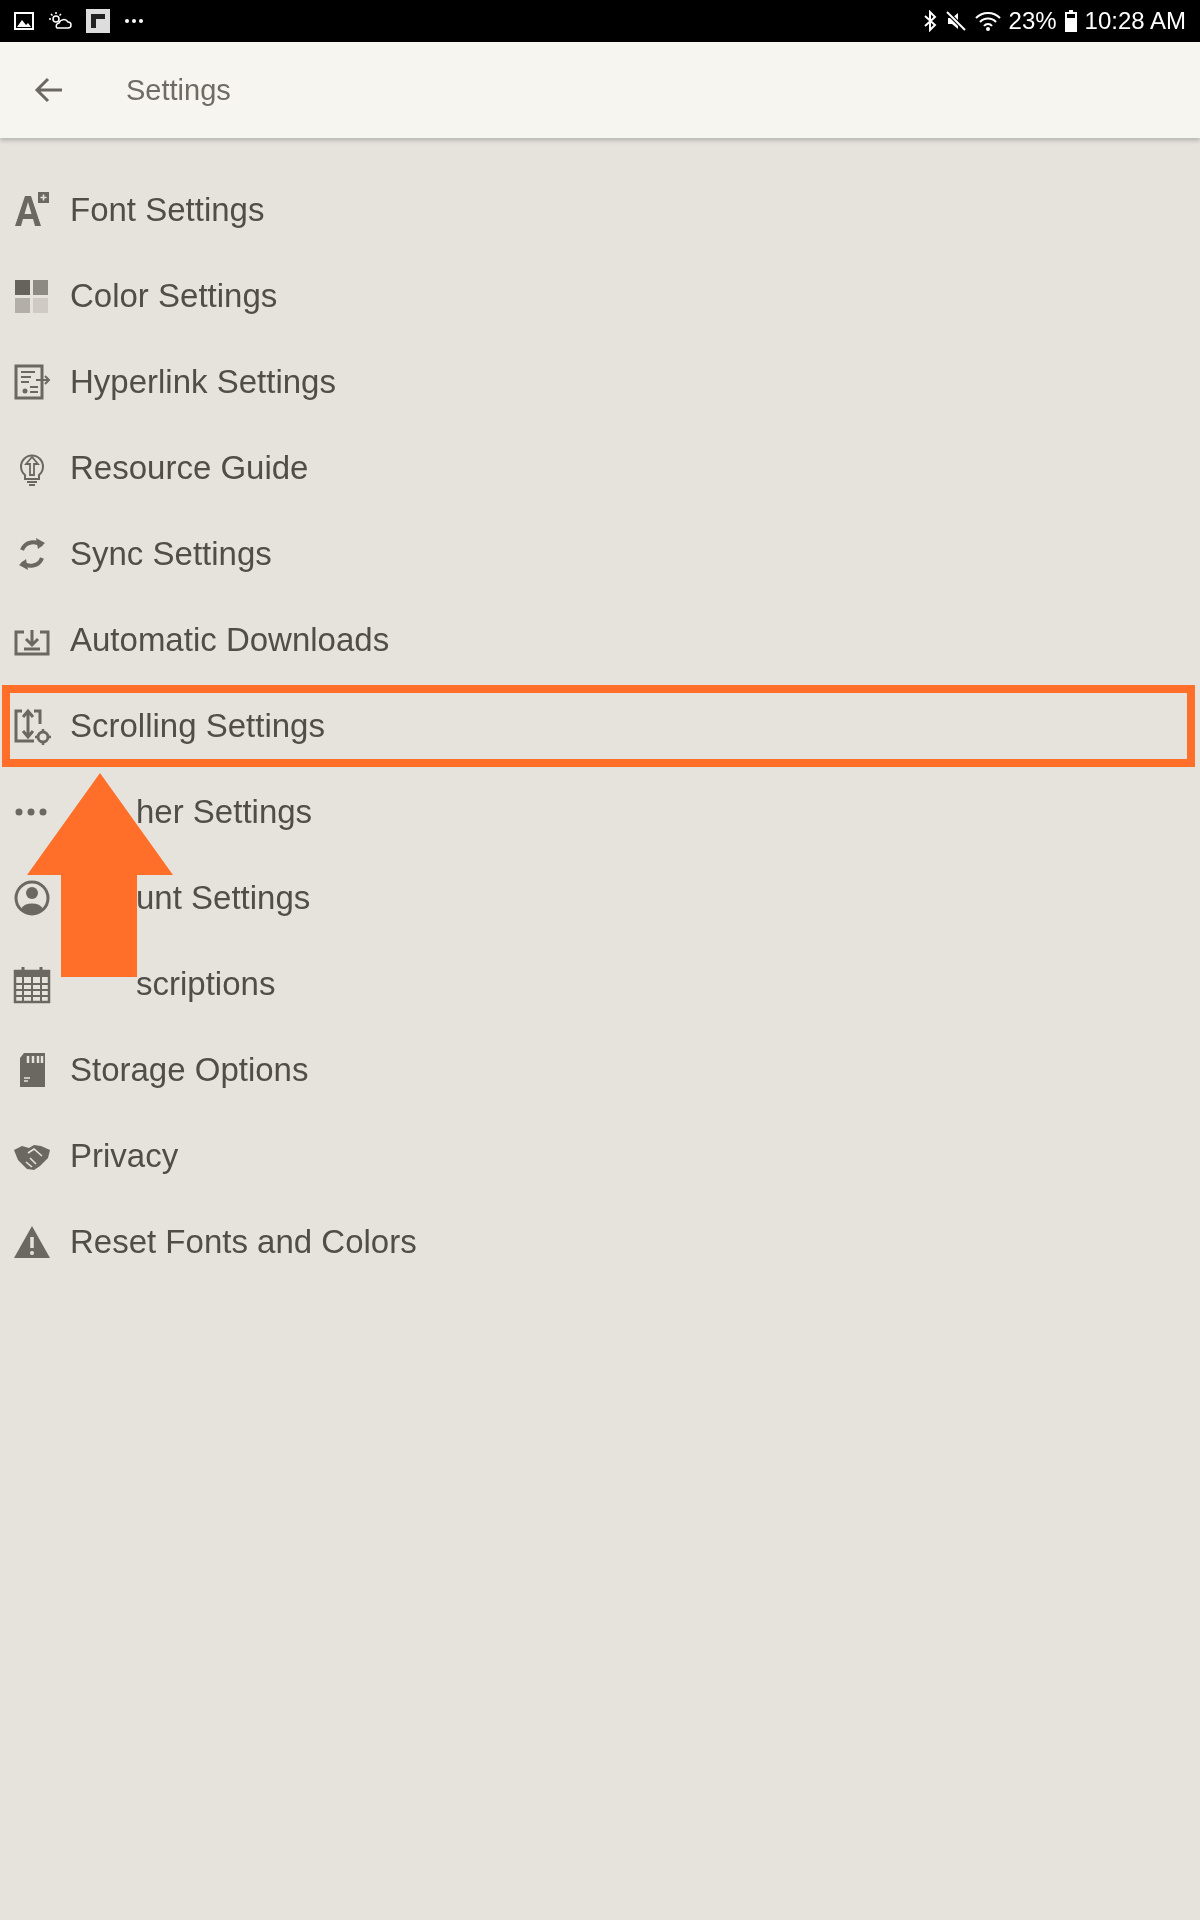 The height and width of the screenshot is (1920, 1200). I want to click on settings-item: Privacy, so click(600, 1156).